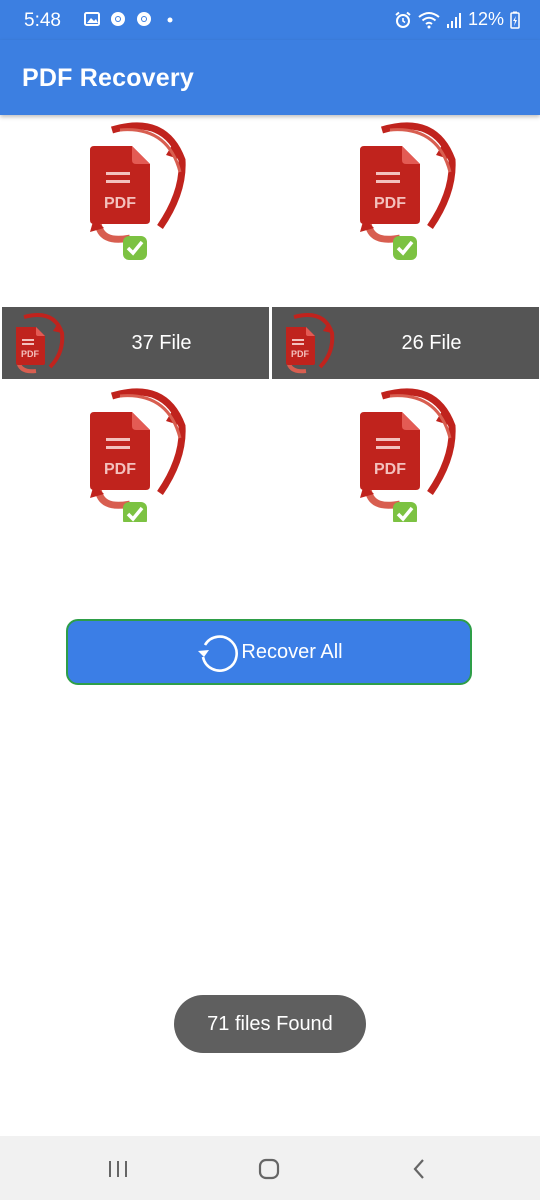 The image size is (540, 1200). I want to click on status-time: 5:48, so click(42, 20).